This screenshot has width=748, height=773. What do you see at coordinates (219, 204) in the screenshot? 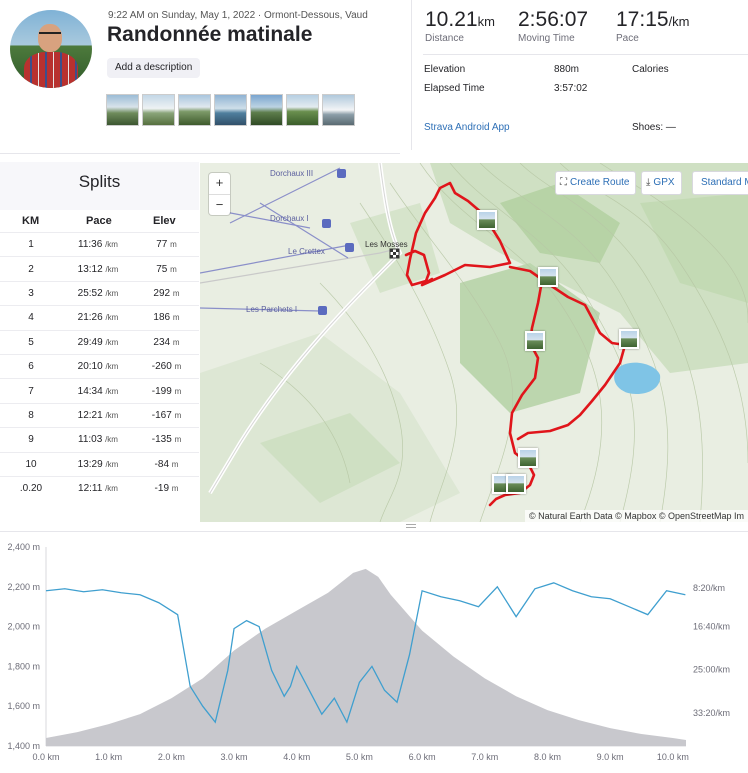
I see `zoom-out-button: −` at bounding box center [219, 204].